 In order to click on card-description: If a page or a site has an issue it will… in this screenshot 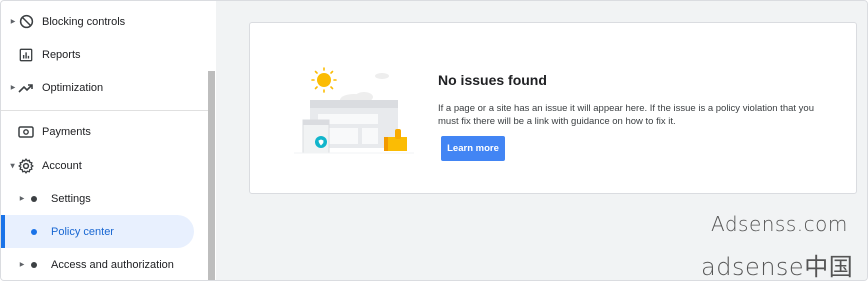, I will do `click(626, 115)`.